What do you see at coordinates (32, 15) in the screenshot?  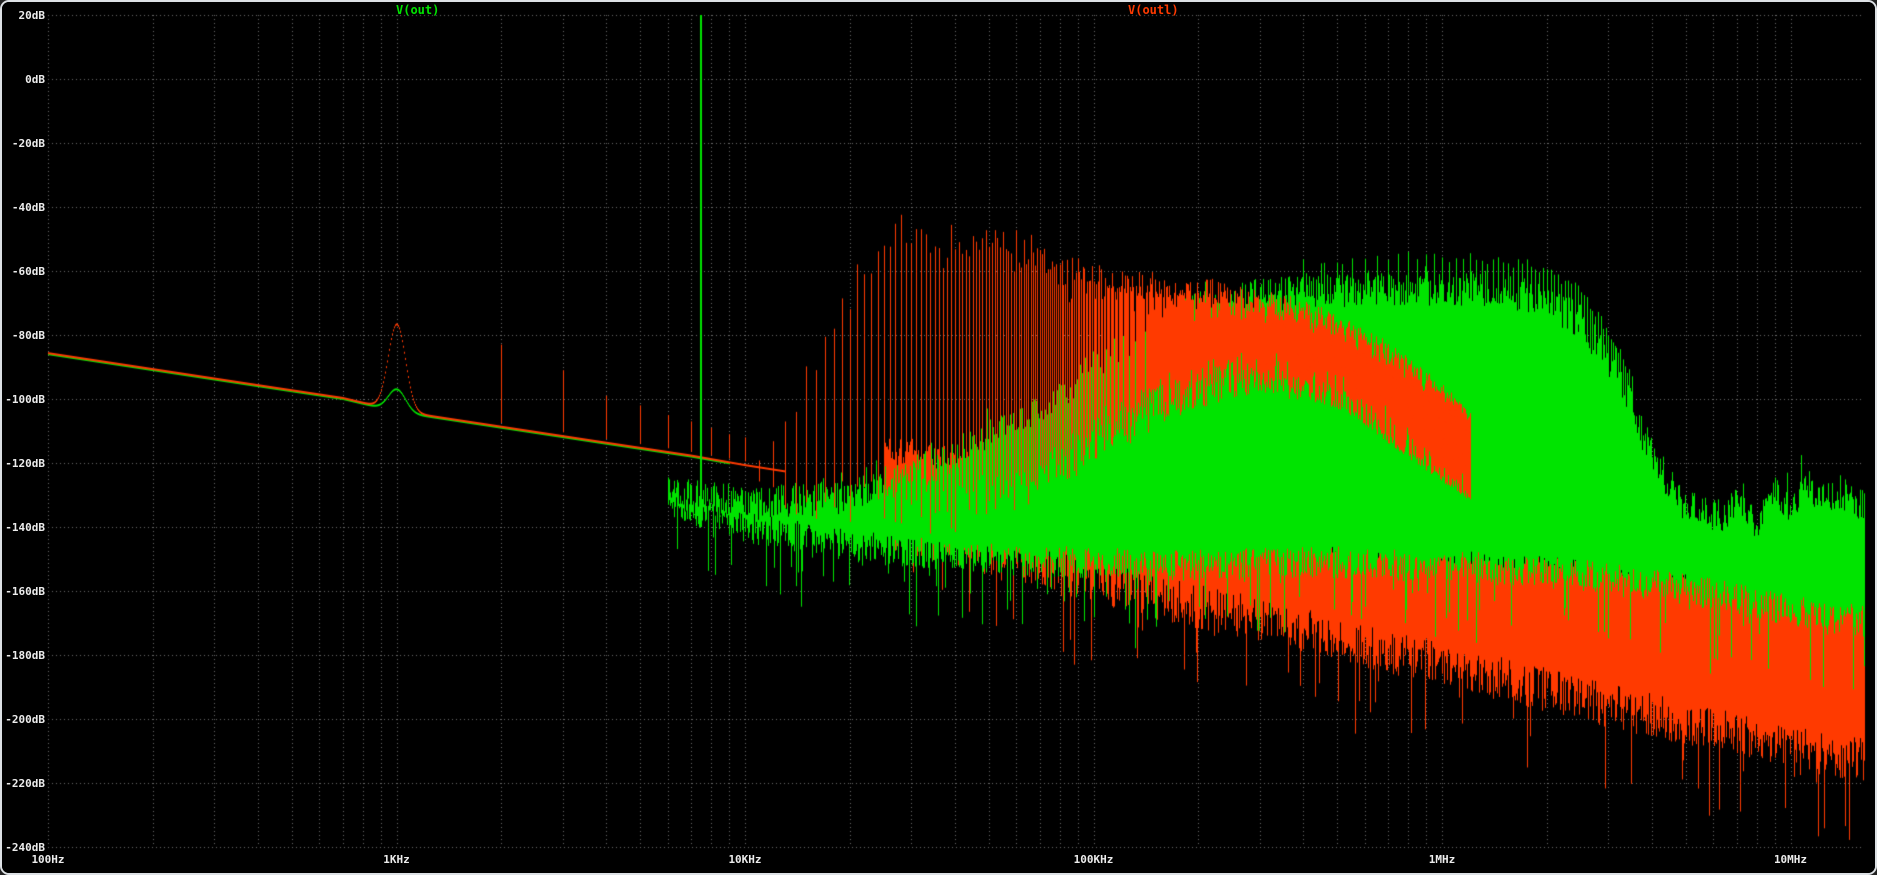 I see `y-tick-label: 20dB` at bounding box center [32, 15].